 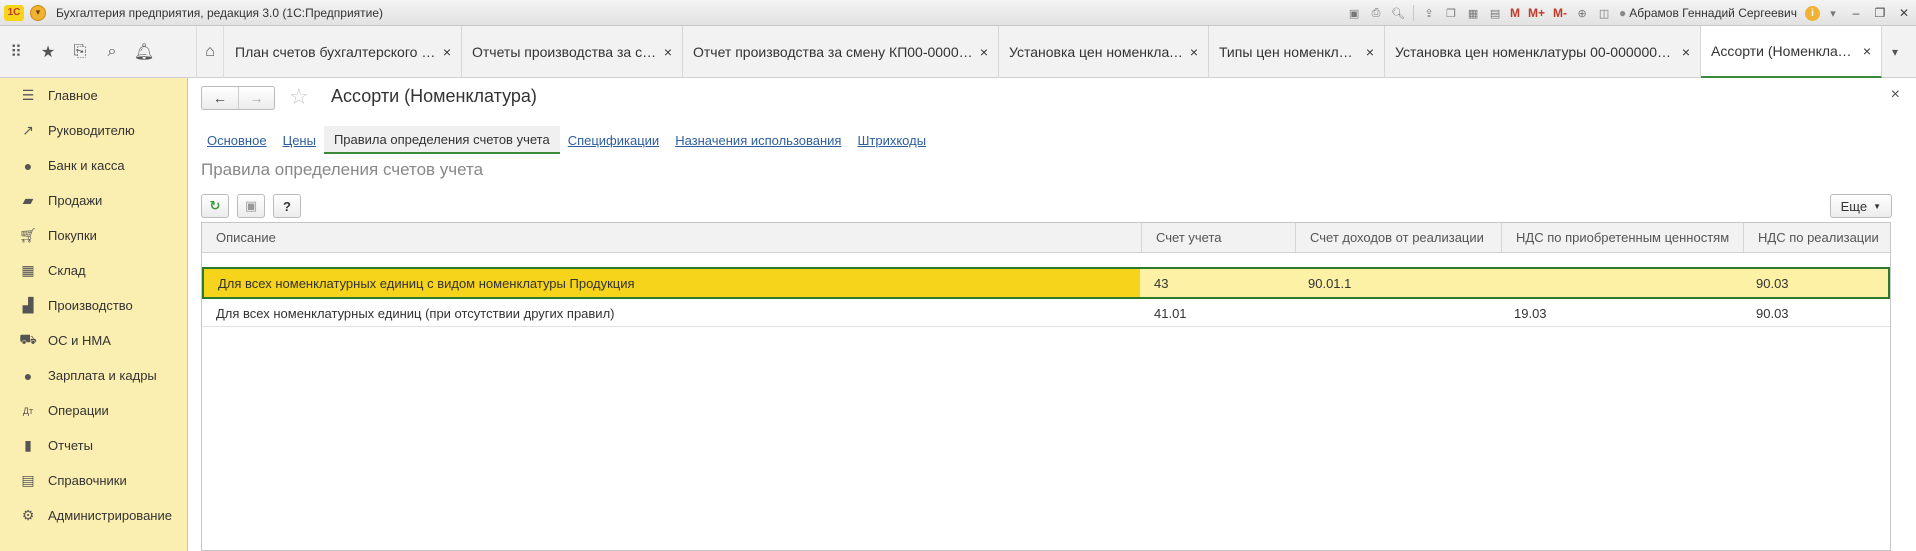 I want to click on sidebar-item-label: Руководителю, so click(x=91, y=130).